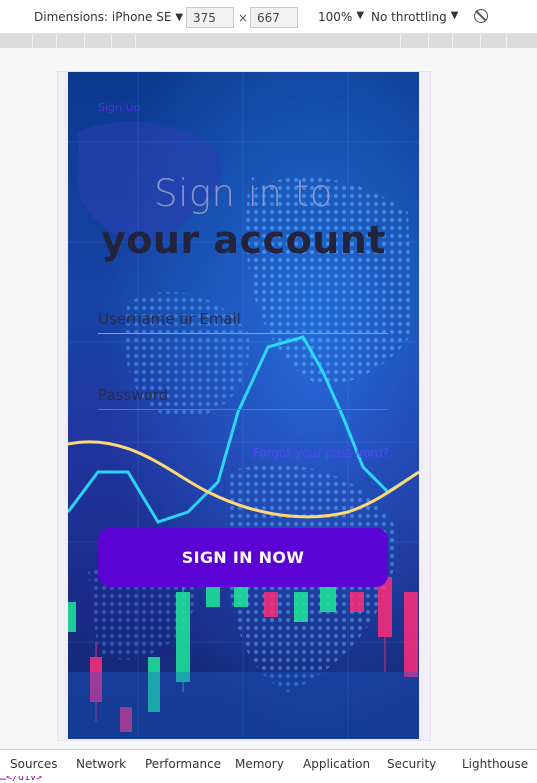  I want to click on page-title-line1: Sign in to, so click(243, 193).